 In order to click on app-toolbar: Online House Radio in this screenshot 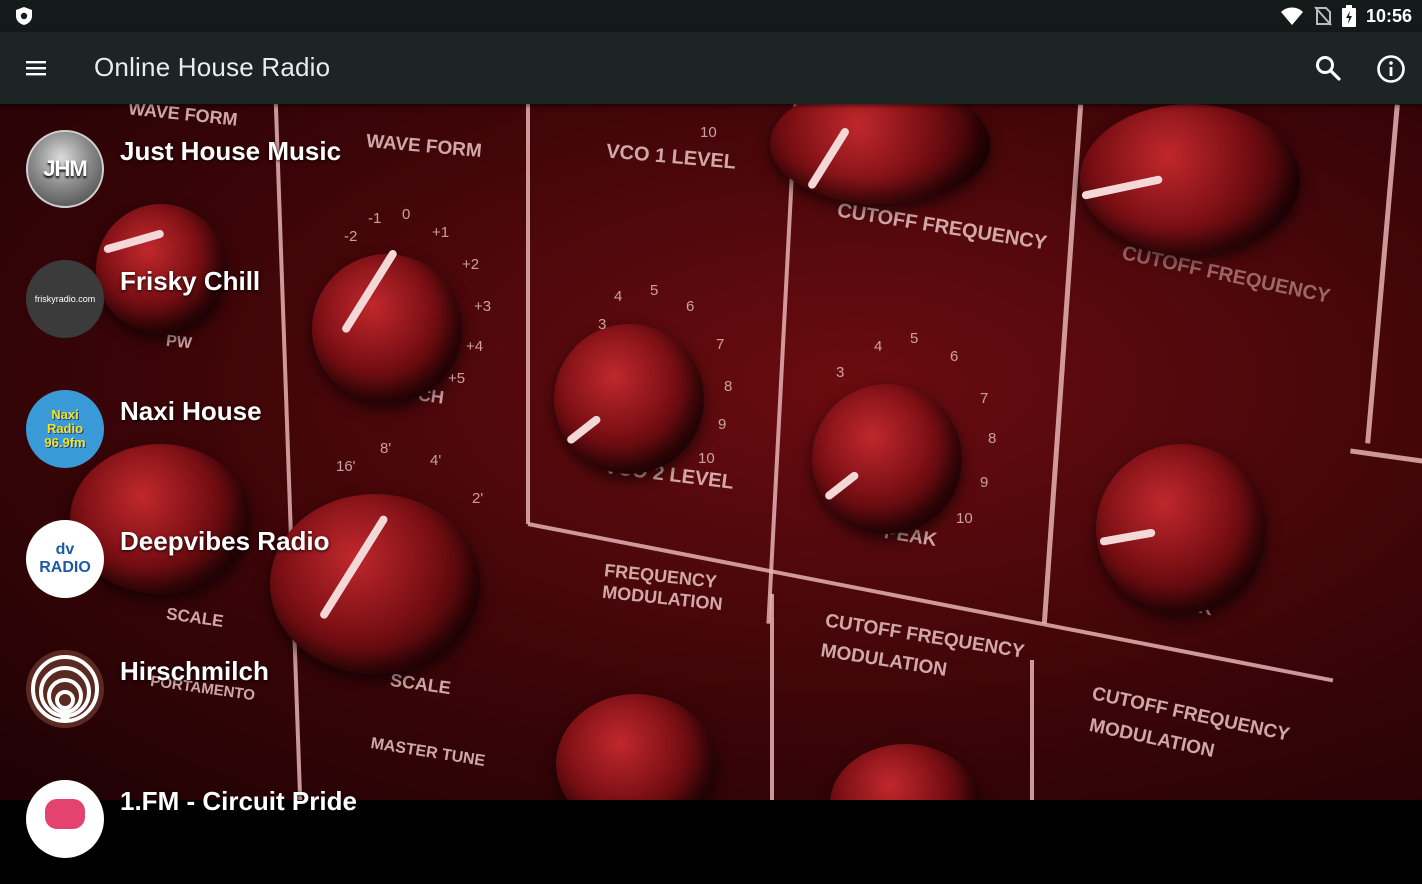, I will do `click(711, 68)`.